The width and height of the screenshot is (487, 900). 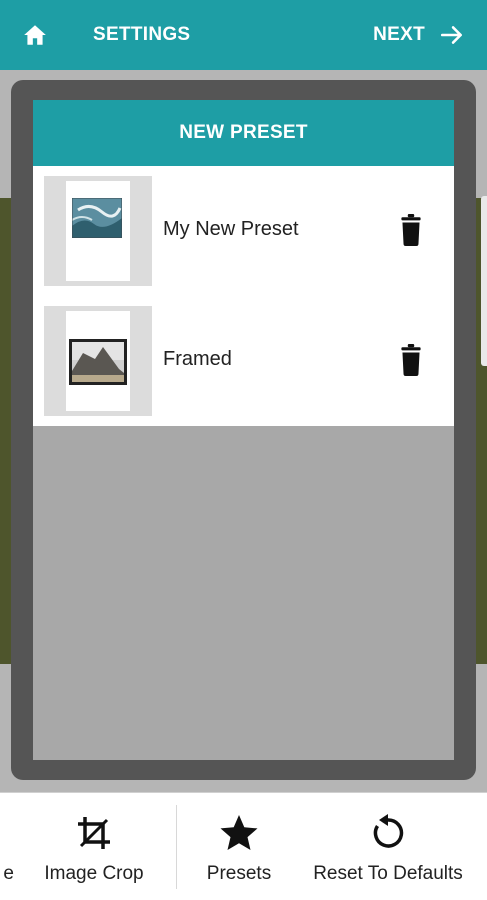 I want to click on scroll-handle, so click(x=484, y=281).